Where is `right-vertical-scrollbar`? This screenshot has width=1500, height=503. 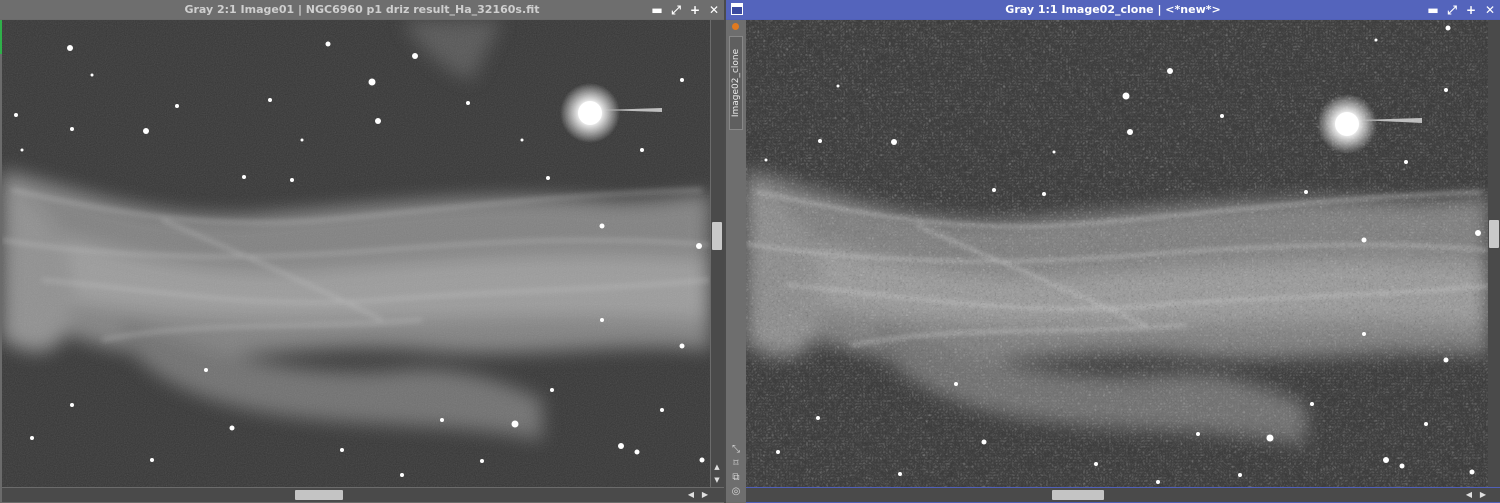 right-vertical-scrollbar is located at coordinates (1494, 253).